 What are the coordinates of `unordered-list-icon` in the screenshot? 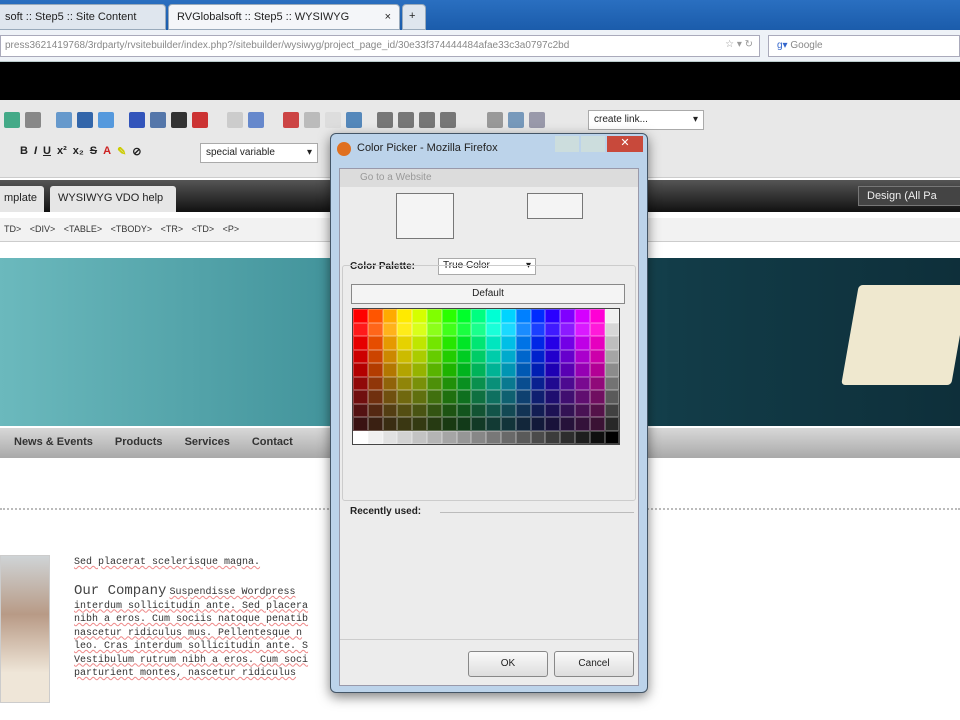 It's located at (537, 120).